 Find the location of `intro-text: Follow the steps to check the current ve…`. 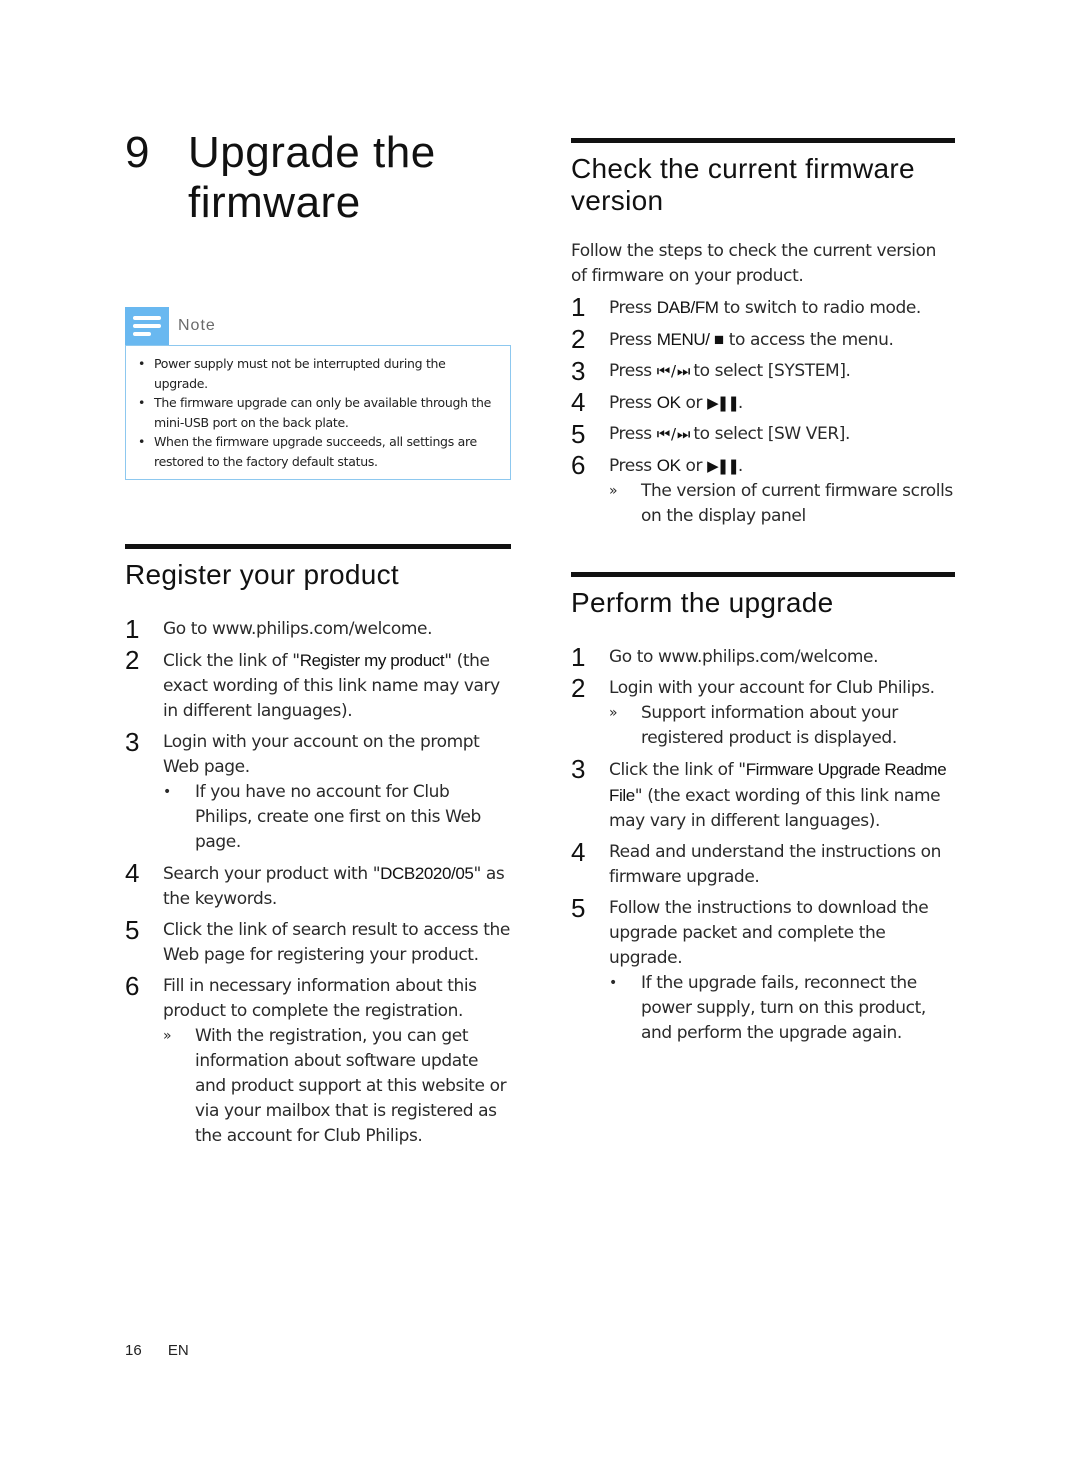

intro-text: Follow the steps to check the current ve… is located at coordinates (754, 263).